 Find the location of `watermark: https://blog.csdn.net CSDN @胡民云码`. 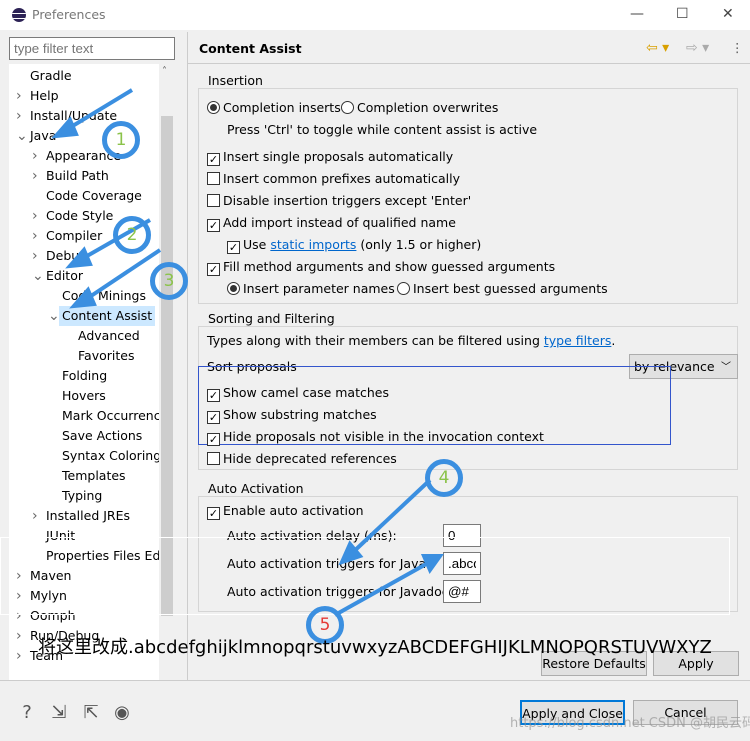

watermark: https://blog.csdn.net CSDN @胡民云码 is located at coordinates (630, 723).